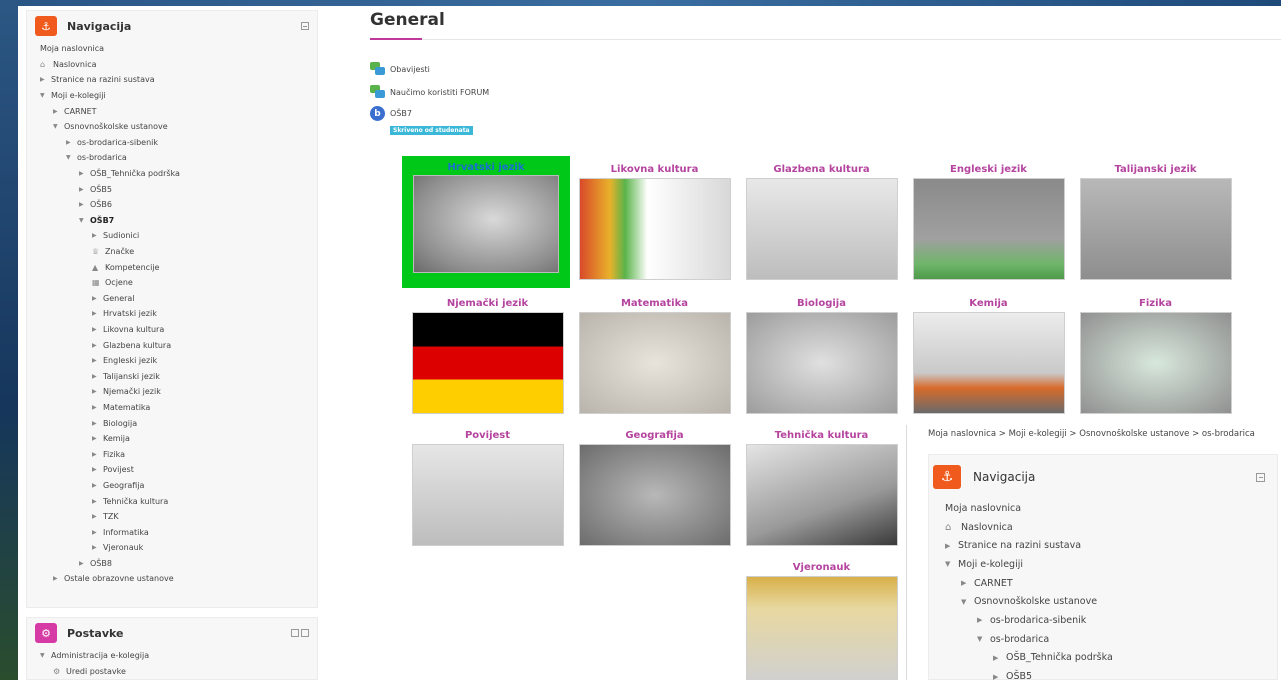  What do you see at coordinates (178, 143) in the screenshot?
I see `nav-item: ▶ os-brodarica-sibenik` at bounding box center [178, 143].